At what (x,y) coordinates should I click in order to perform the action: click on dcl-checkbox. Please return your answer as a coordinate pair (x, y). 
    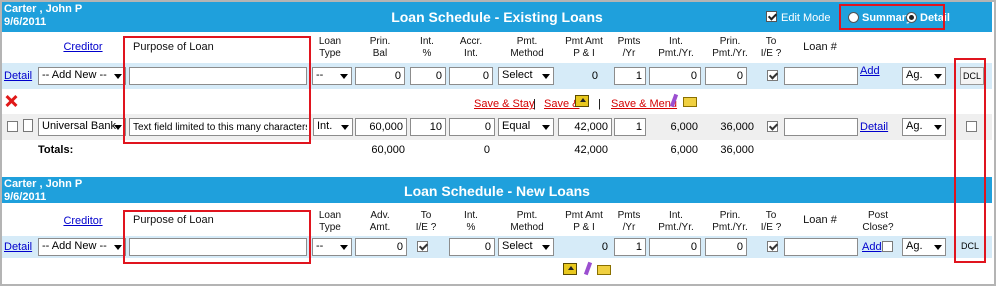
    Looking at the image, I should click on (971, 126).